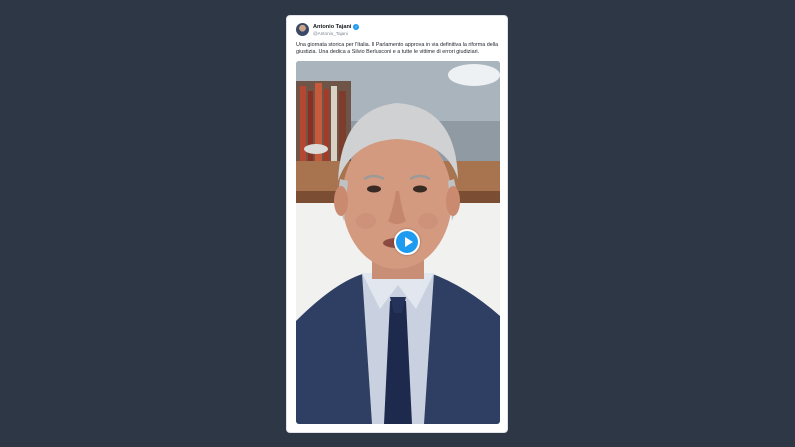  I want to click on author-name-row: Antonio Tajani ✓, so click(336, 27).